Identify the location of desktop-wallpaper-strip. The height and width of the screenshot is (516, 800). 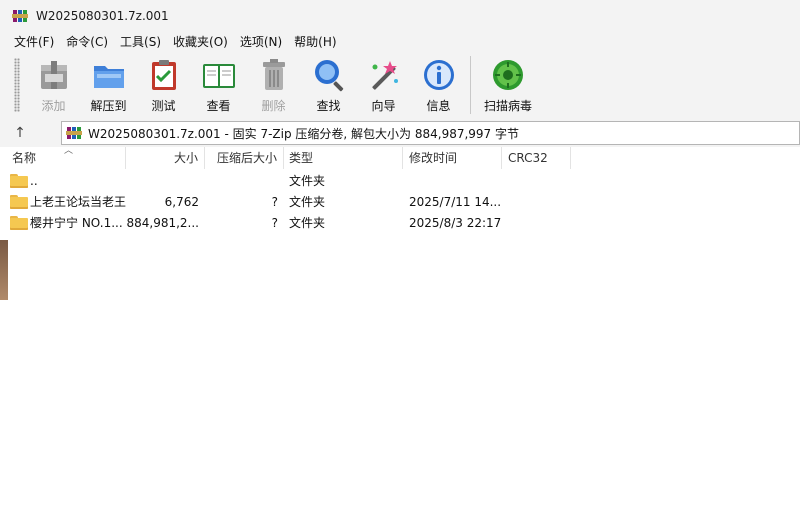
(4, 270).